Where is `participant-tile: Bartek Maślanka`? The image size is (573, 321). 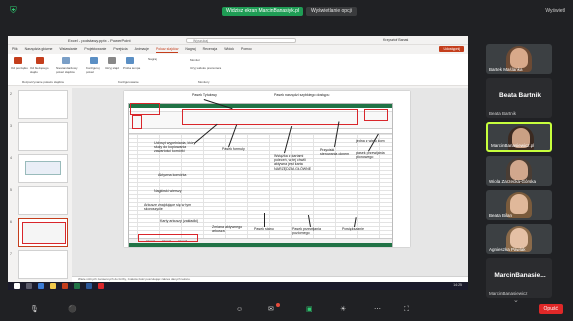
participant-tile: Bartek Maślanka is located at coordinates (519, 59).